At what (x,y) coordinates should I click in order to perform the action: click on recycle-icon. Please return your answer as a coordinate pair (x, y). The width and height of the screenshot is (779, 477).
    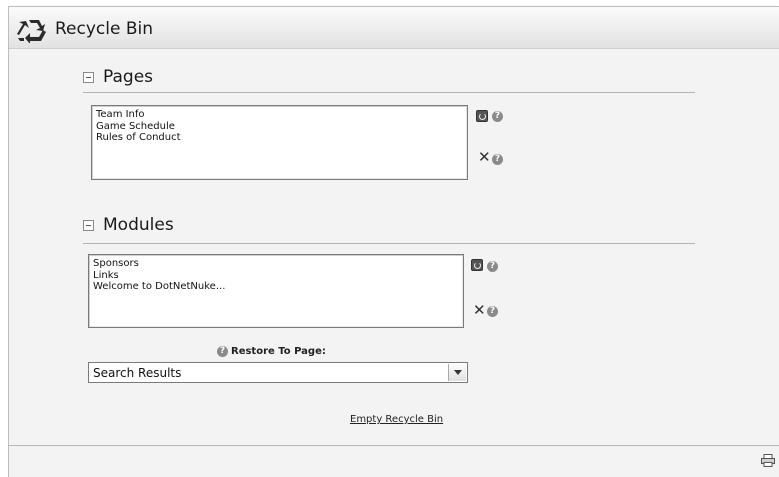
    Looking at the image, I should click on (31, 31).